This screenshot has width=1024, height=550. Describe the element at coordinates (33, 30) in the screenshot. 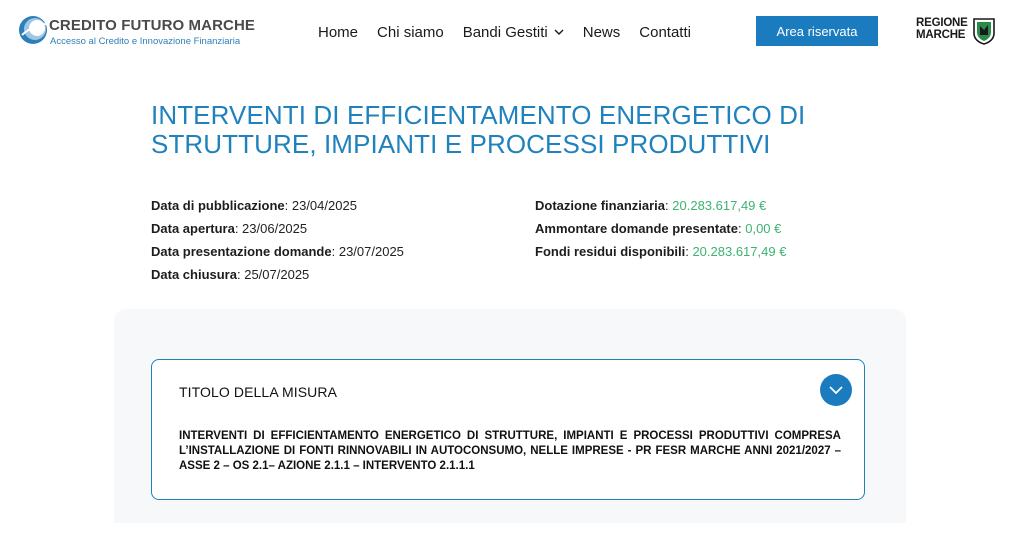

I see `globe-logo-icon` at that location.